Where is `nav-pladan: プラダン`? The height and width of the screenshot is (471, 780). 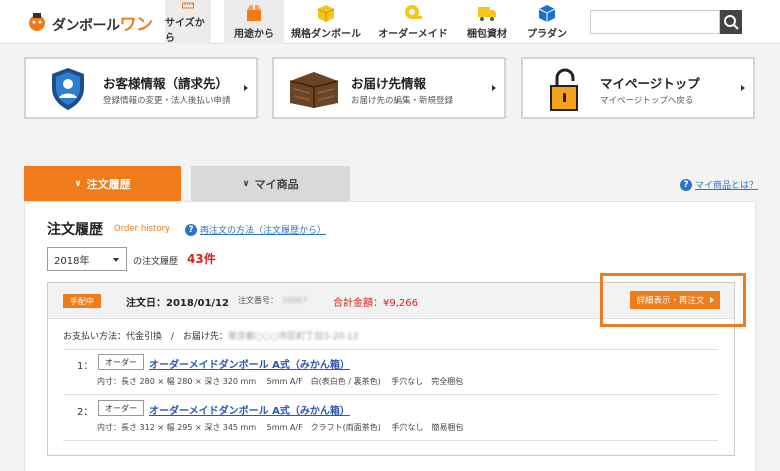
nav-pladan: プラダン is located at coordinates (547, 22).